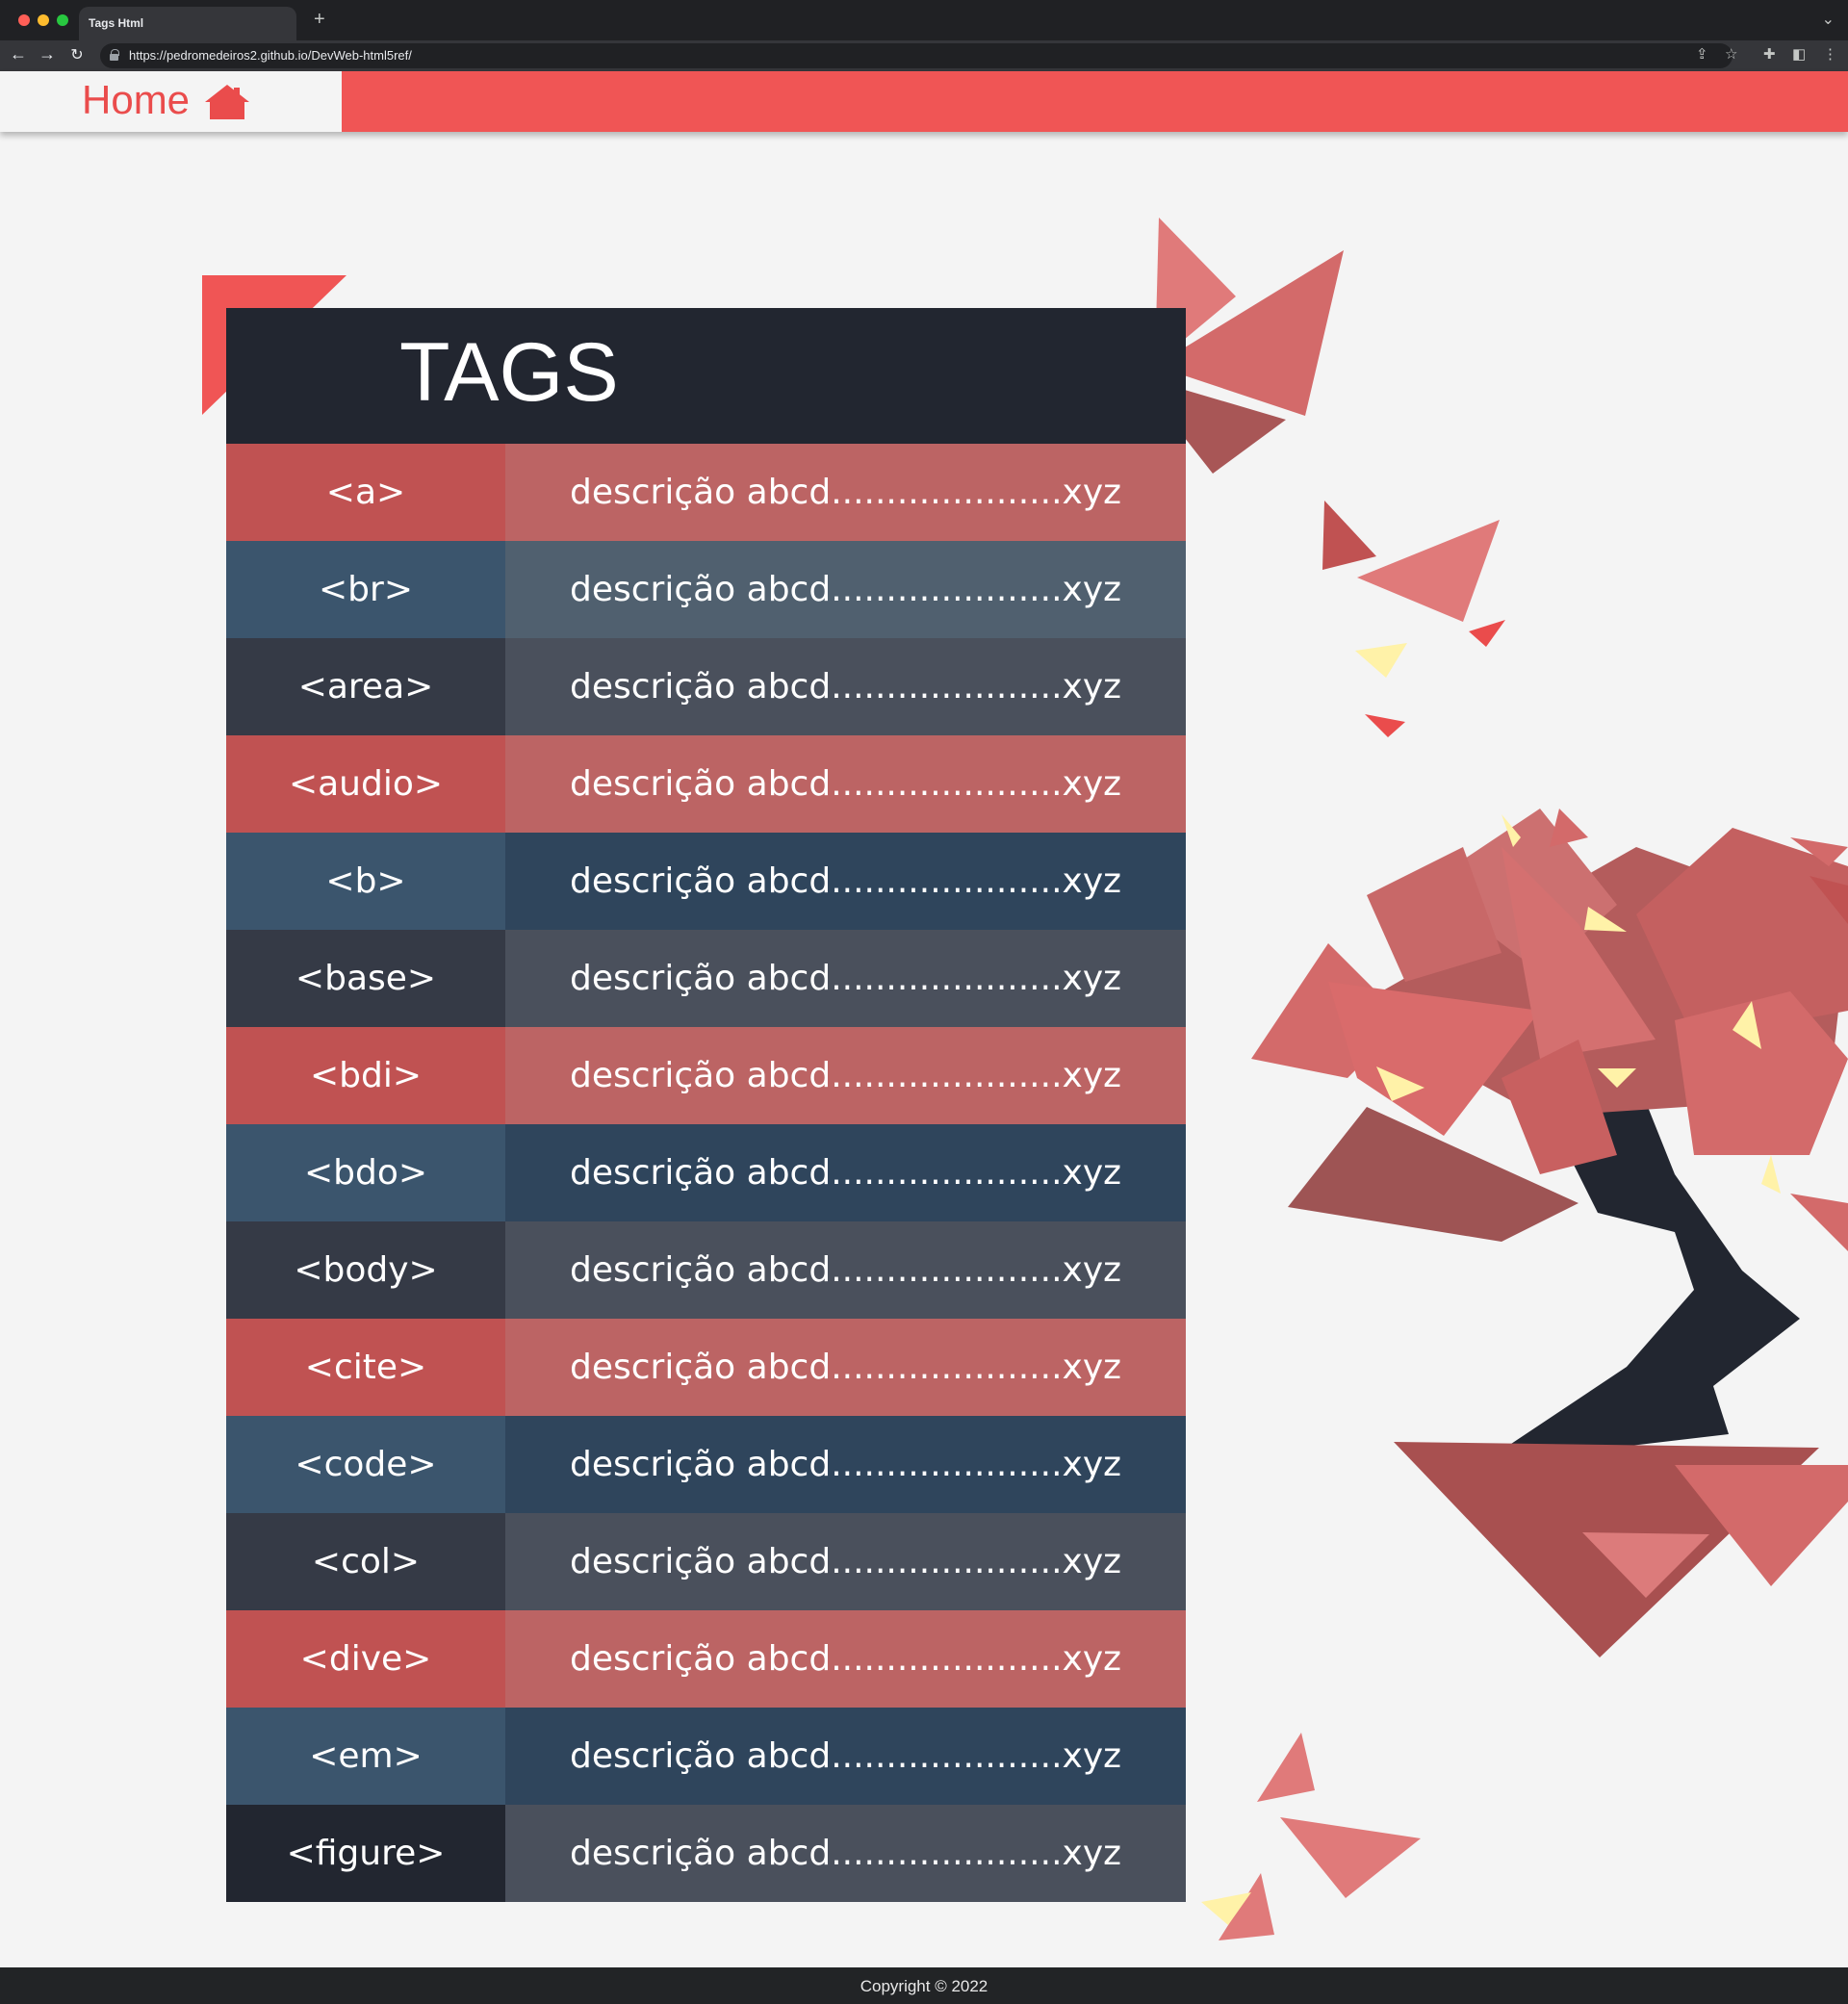 The width and height of the screenshot is (1848, 2004). What do you see at coordinates (136, 100) in the screenshot?
I see `home-link: Home` at bounding box center [136, 100].